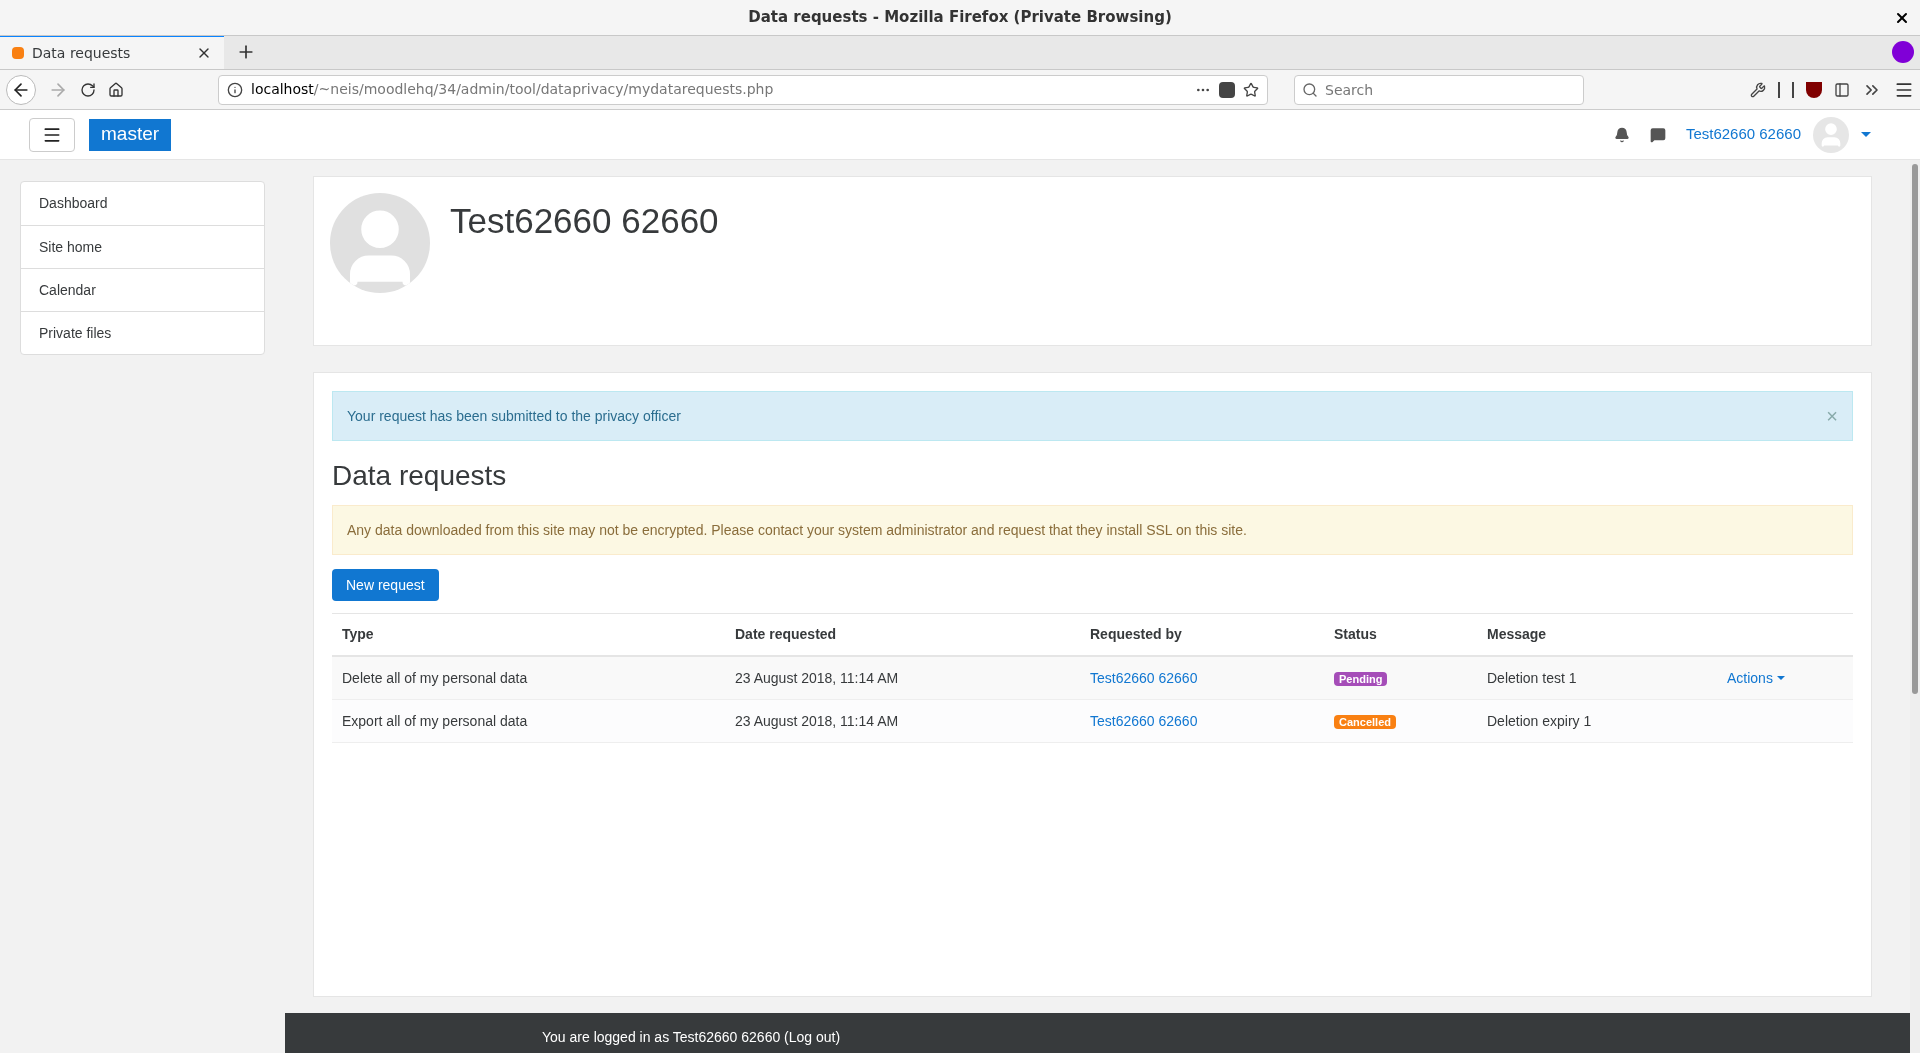 The height and width of the screenshot is (1053, 1920). I want to click on column-header: Status, so click(1355, 634).